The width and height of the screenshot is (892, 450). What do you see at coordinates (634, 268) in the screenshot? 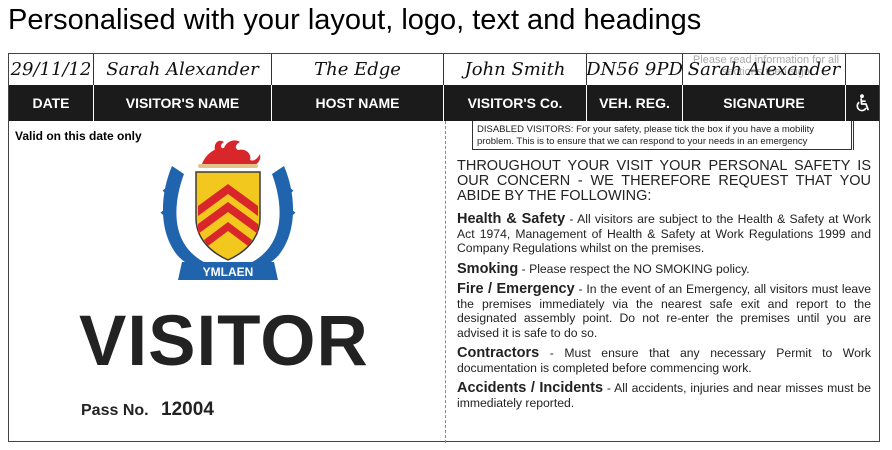
I see `rule-text: - Please respect the NO SMOKING policy.` at bounding box center [634, 268].